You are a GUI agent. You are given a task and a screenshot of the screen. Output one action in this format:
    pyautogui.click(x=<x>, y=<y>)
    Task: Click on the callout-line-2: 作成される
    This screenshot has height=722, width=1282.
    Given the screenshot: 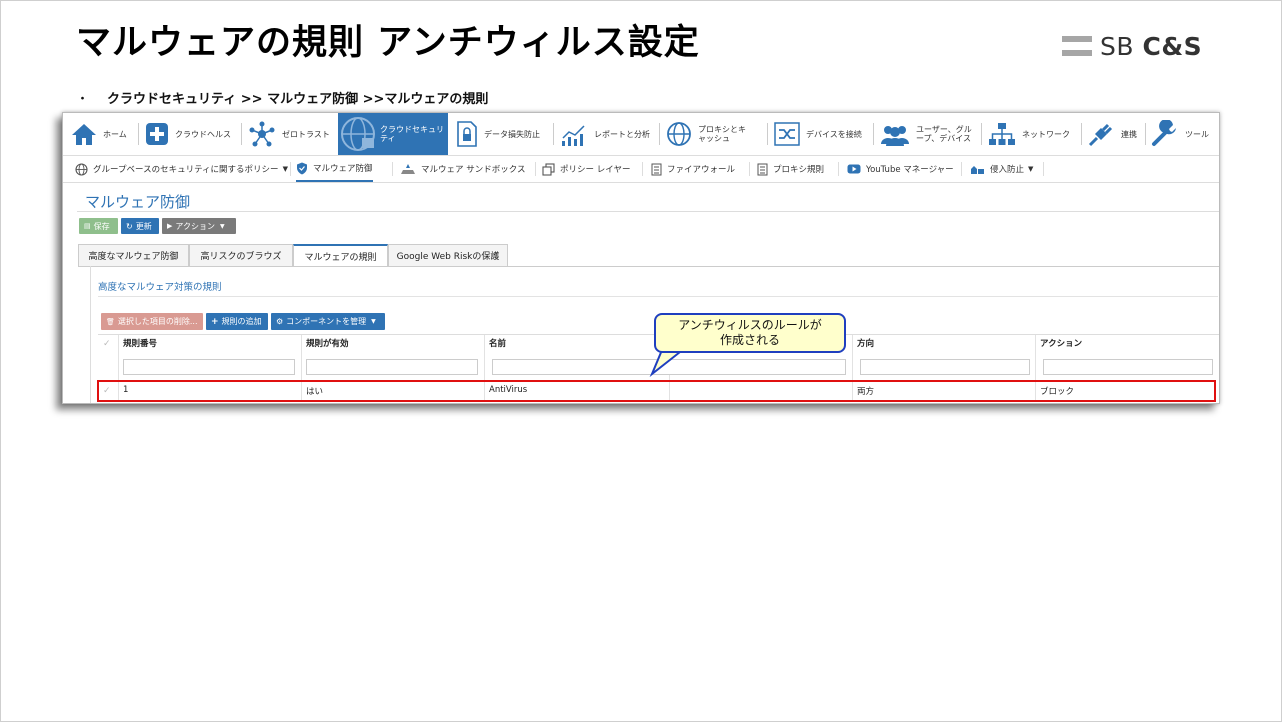 What is the action you would take?
    pyautogui.click(x=749, y=340)
    